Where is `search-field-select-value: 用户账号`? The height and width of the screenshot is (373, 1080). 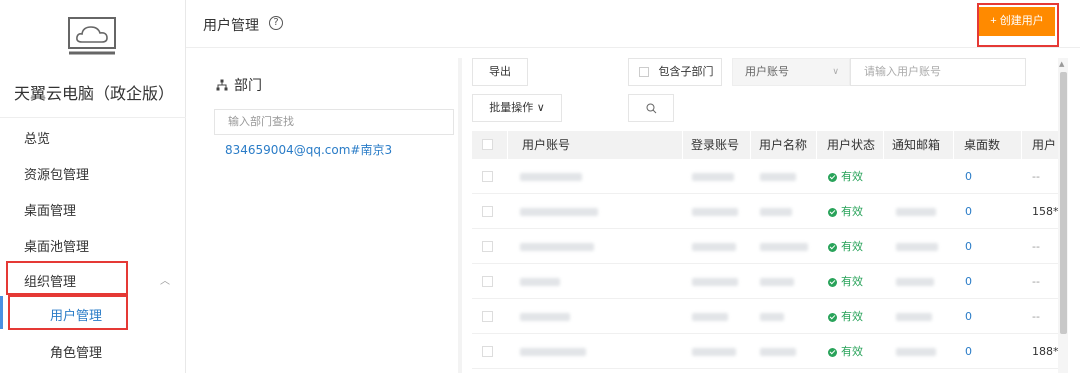
search-field-select-value: 用户账号 is located at coordinates (767, 71).